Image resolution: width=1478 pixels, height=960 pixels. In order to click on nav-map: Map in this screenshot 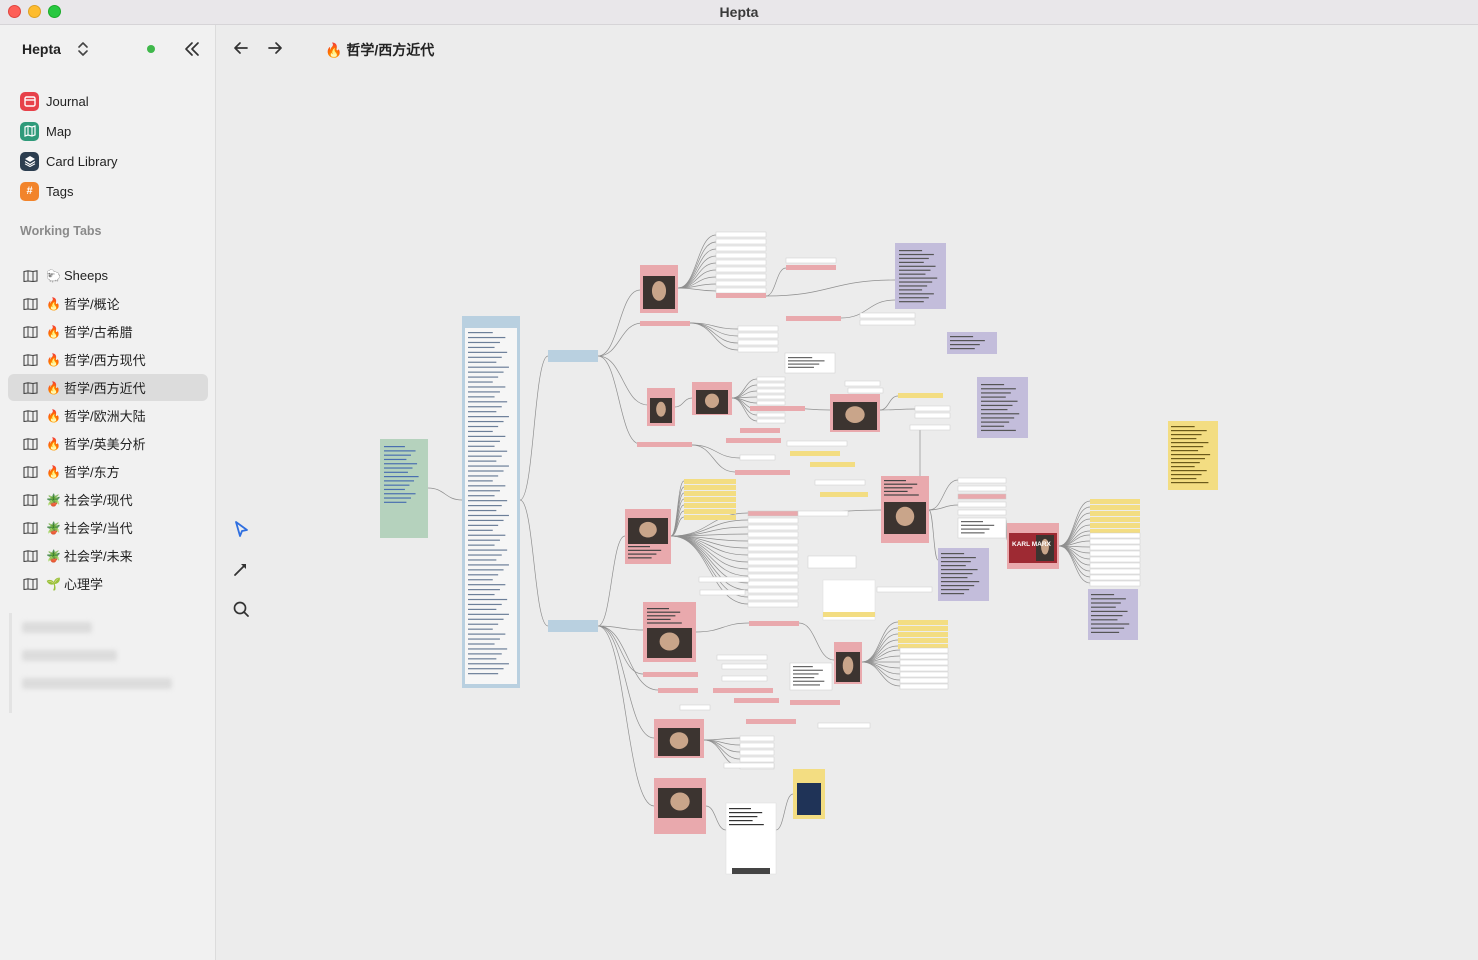, I will do `click(110, 131)`.